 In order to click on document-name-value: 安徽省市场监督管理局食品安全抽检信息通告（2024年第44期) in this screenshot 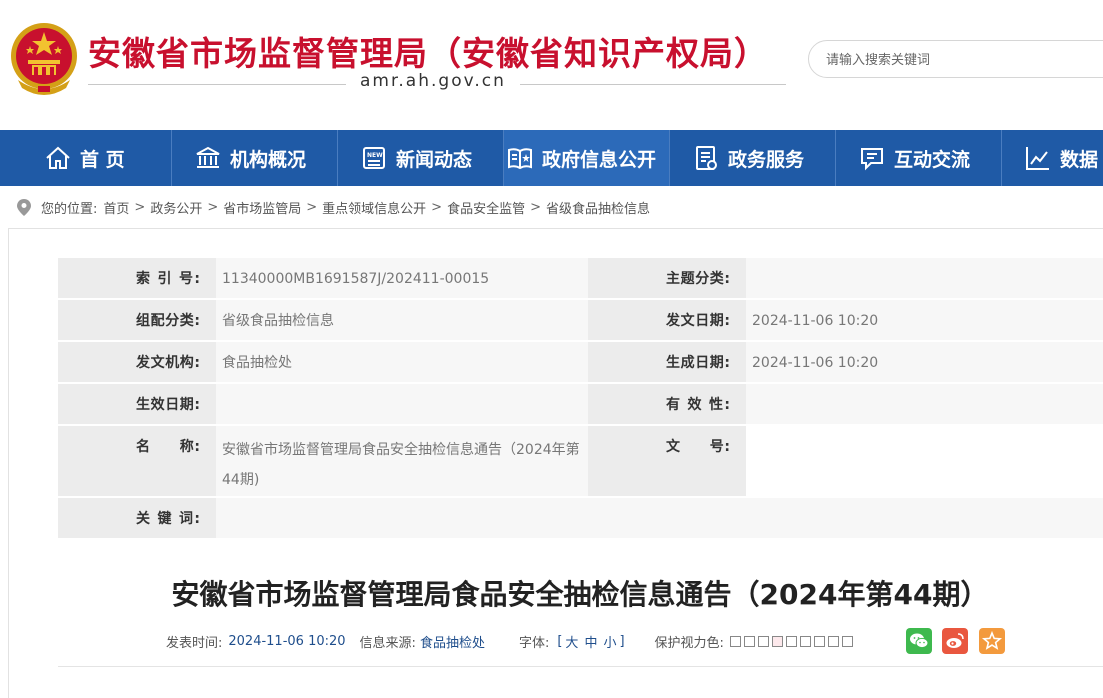, I will do `click(401, 465)`.